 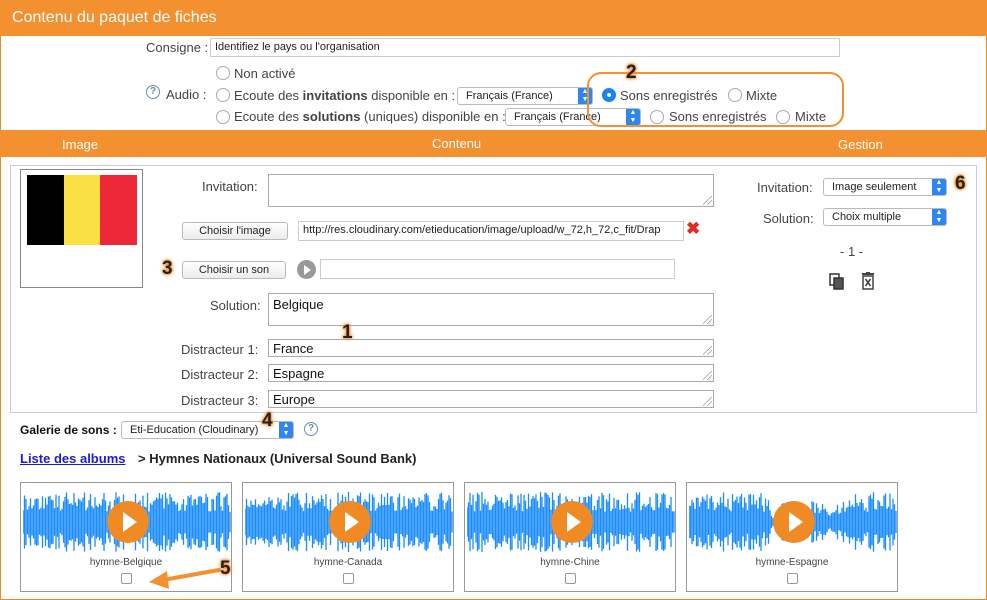 What do you see at coordinates (345, 95) in the screenshot?
I see `audio-invitations-label: Ecoute des invitations disponible en :` at bounding box center [345, 95].